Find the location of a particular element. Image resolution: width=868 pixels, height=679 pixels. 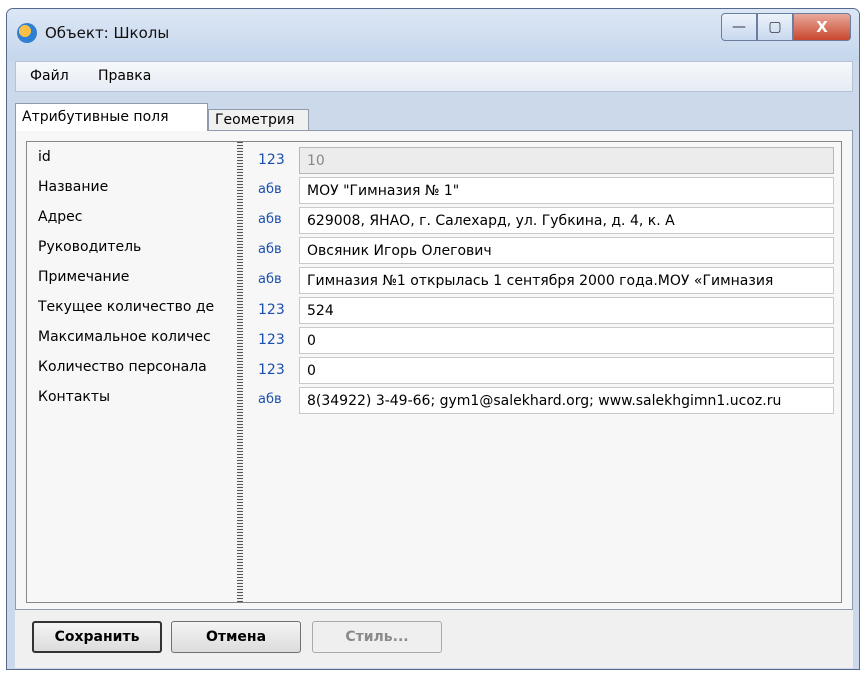

menu-edit: Правка is located at coordinates (124, 76).